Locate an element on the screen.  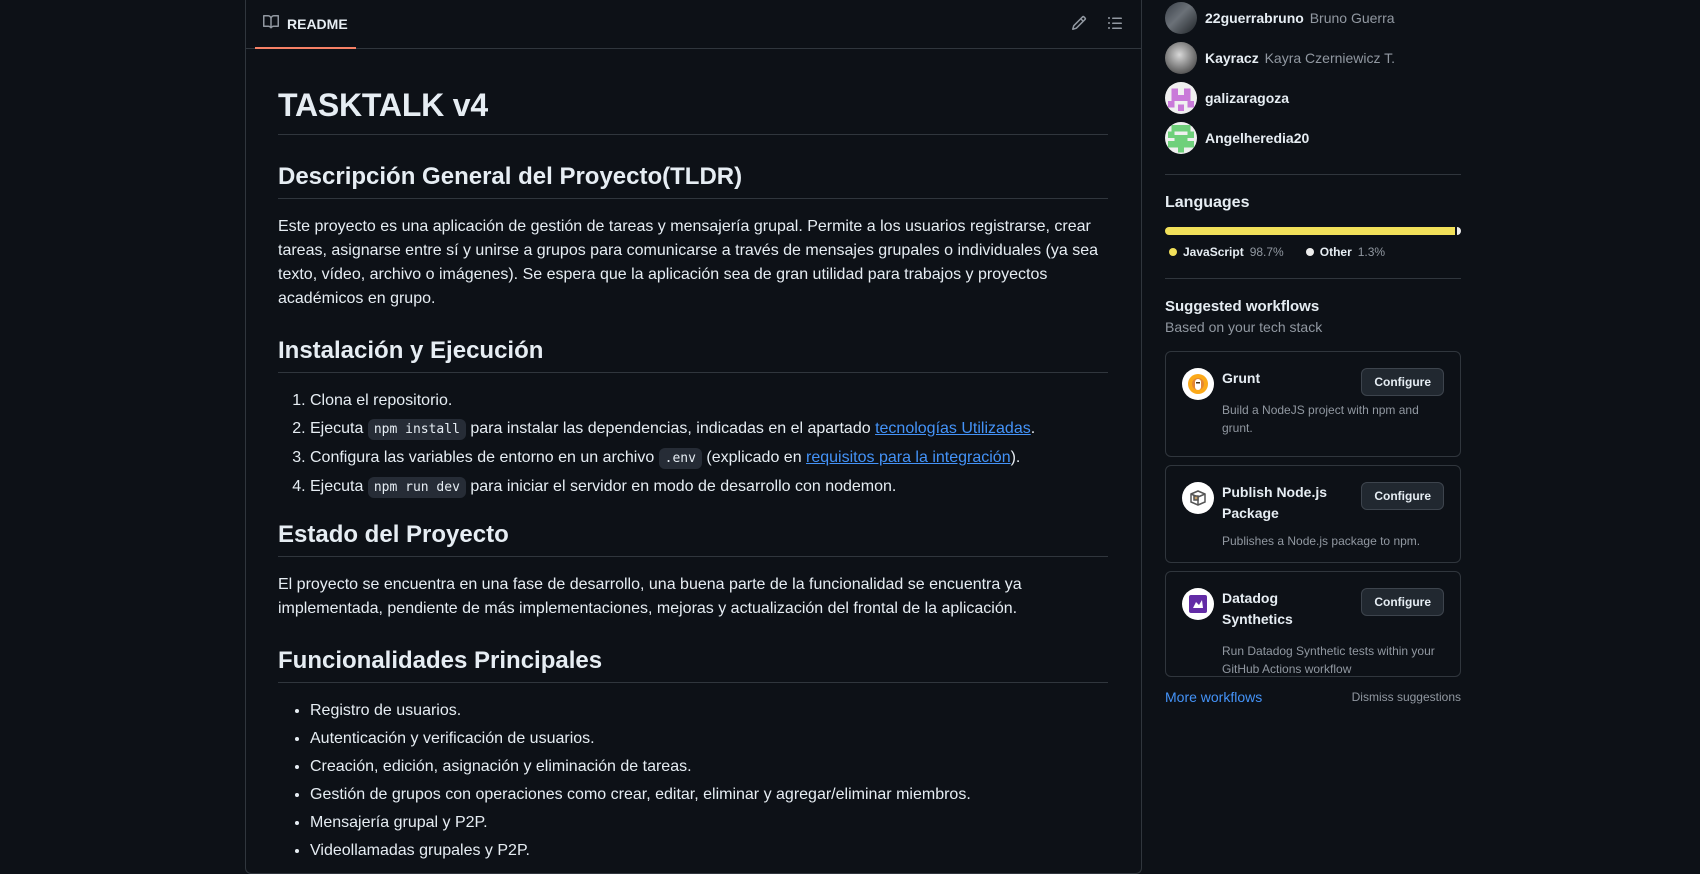
dismiss-suggestions-button: Dismiss suggestions is located at coordinates (1406, 697).